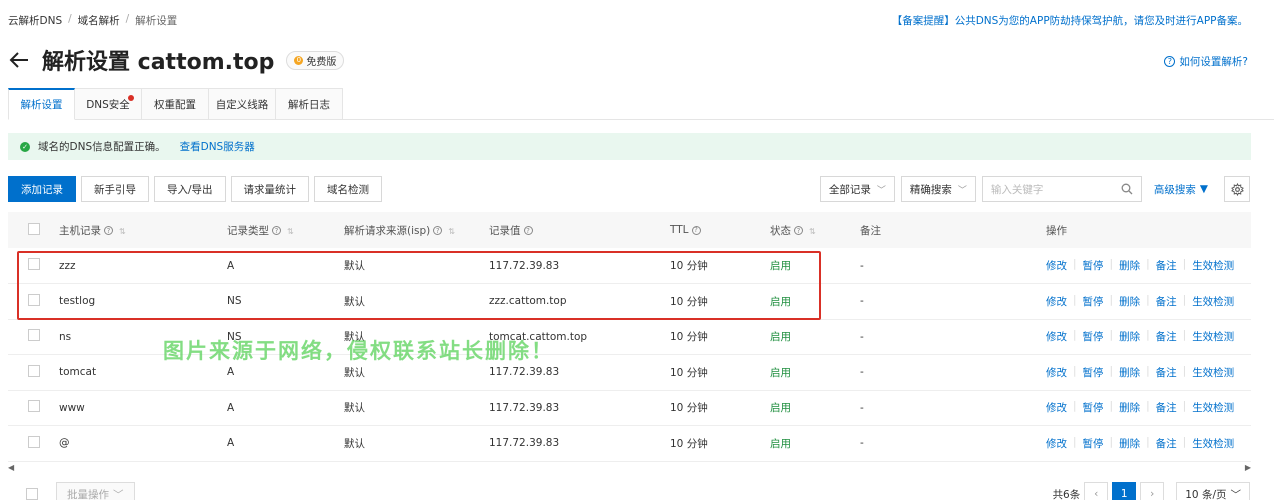 The image size is (1274, 500). What do you see at coordinates (309, 104) in the screenshot?
I see `tab-resolution-log: 解析日志` at bounding box center [309, 104].